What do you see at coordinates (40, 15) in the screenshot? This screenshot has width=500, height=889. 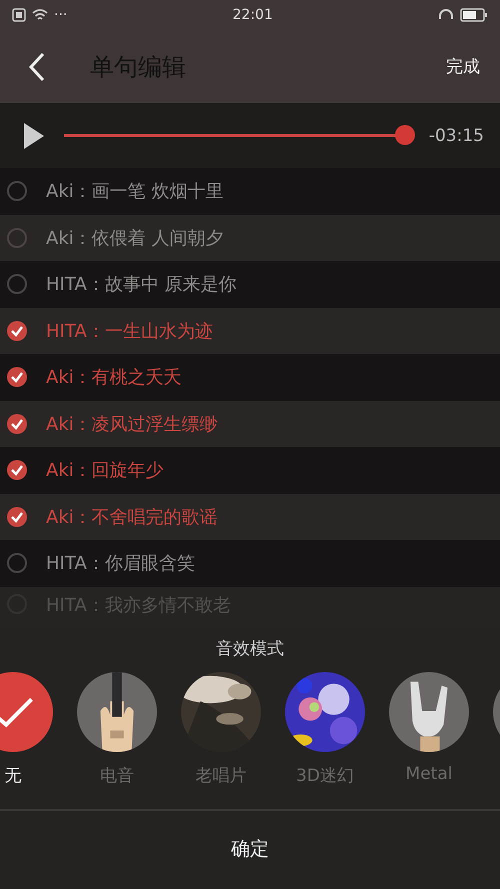 I see `wifi-icon` at bounding box center [40, 15].